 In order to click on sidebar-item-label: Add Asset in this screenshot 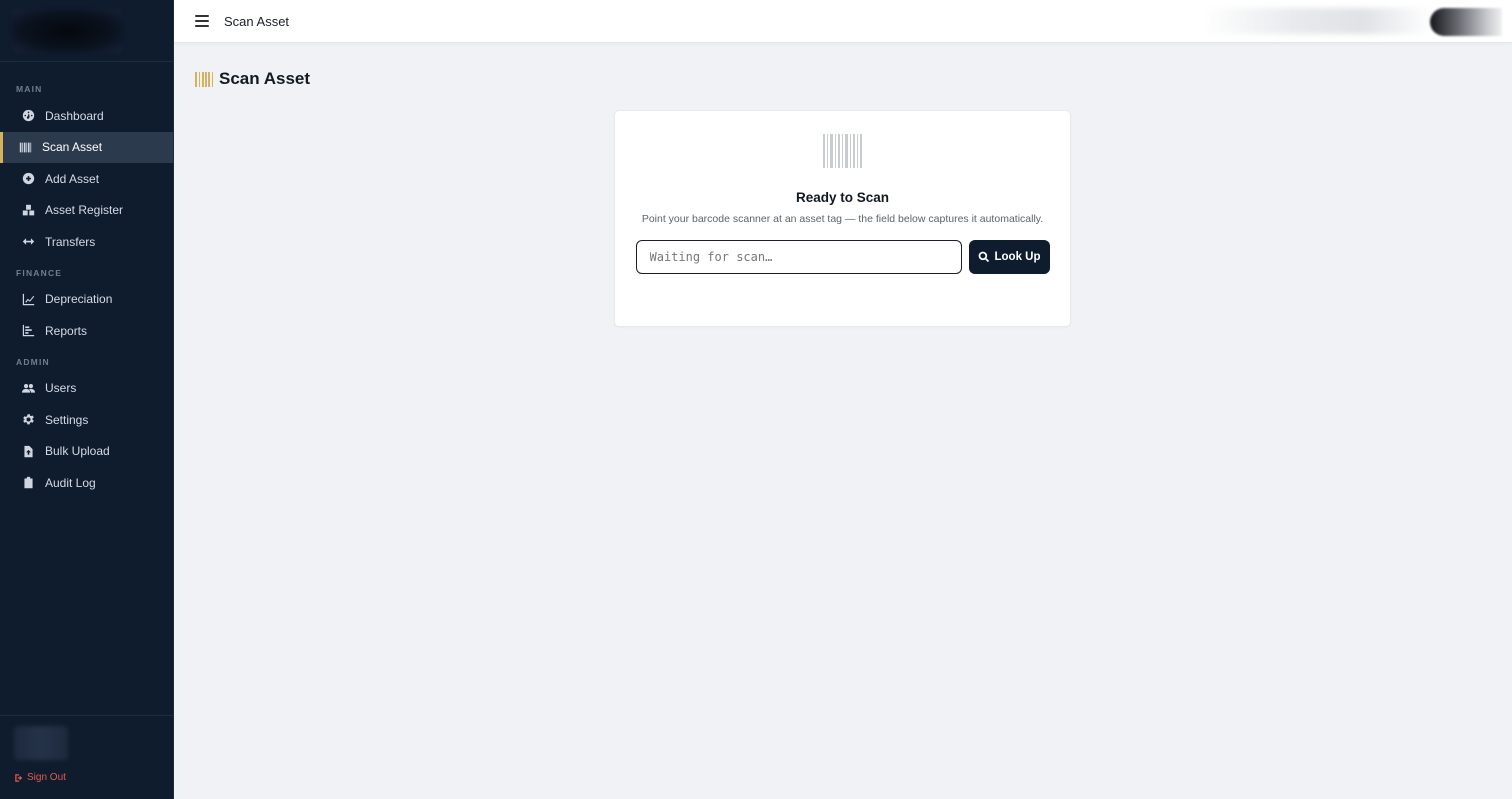, I will do `click(72, 178)`.